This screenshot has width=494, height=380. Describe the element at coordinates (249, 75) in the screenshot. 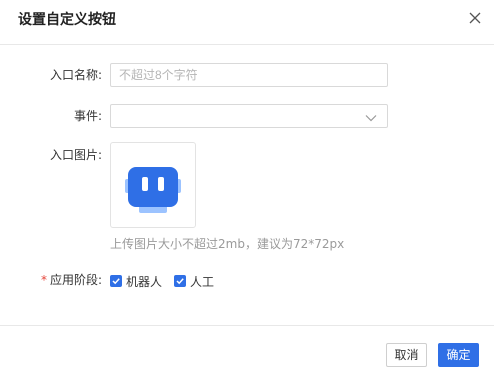

I see `entry-name-input` at that location.